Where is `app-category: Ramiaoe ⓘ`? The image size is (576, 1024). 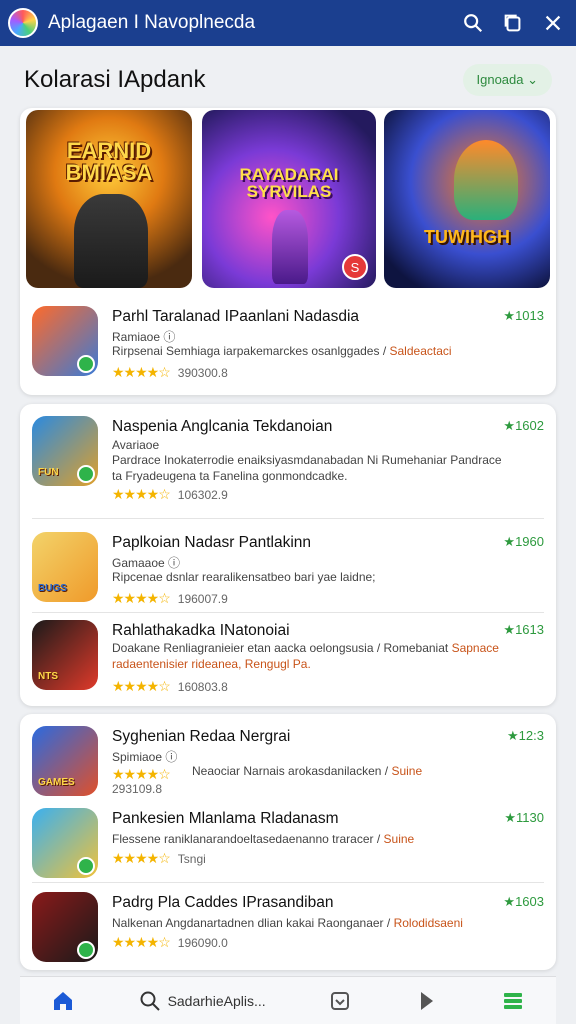 app-category: Ramiaoe ⓘ is located at coordinates (144, 337).